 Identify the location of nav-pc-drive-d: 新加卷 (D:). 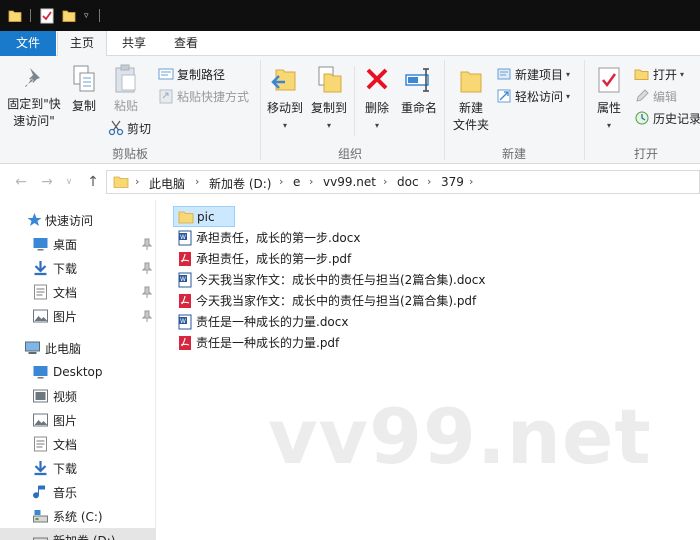
(78, 534).